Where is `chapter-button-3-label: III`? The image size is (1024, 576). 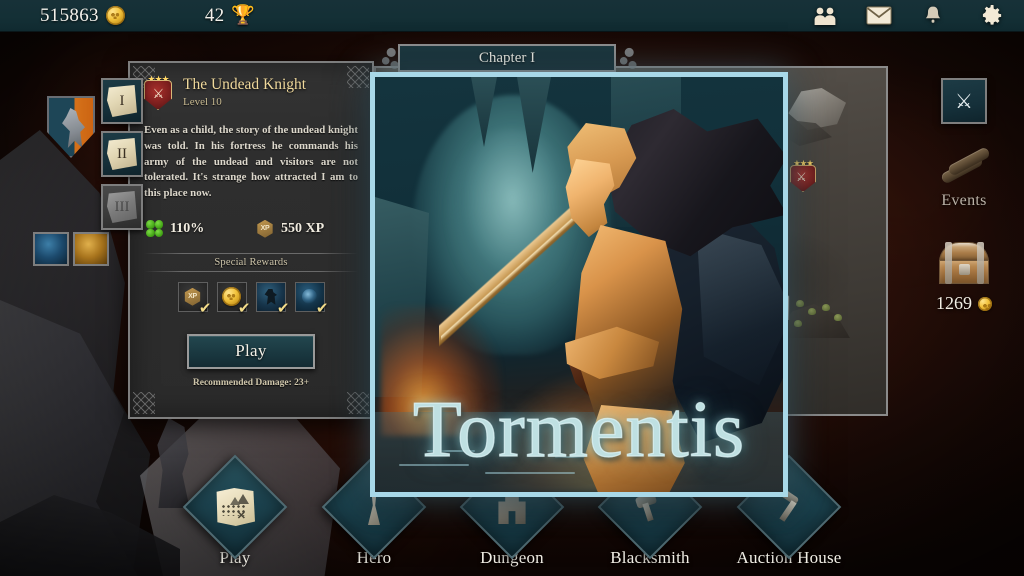 chapter-button-3-label: III is located at coordinates (122, 206).